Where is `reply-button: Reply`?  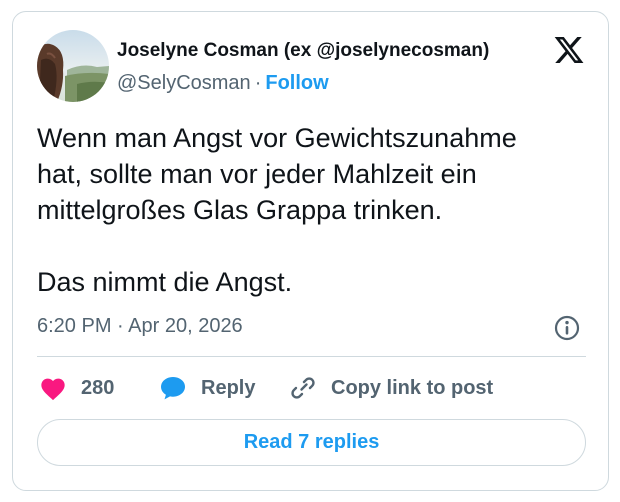 reply-button: Reply is located at coordinates (207, 388).